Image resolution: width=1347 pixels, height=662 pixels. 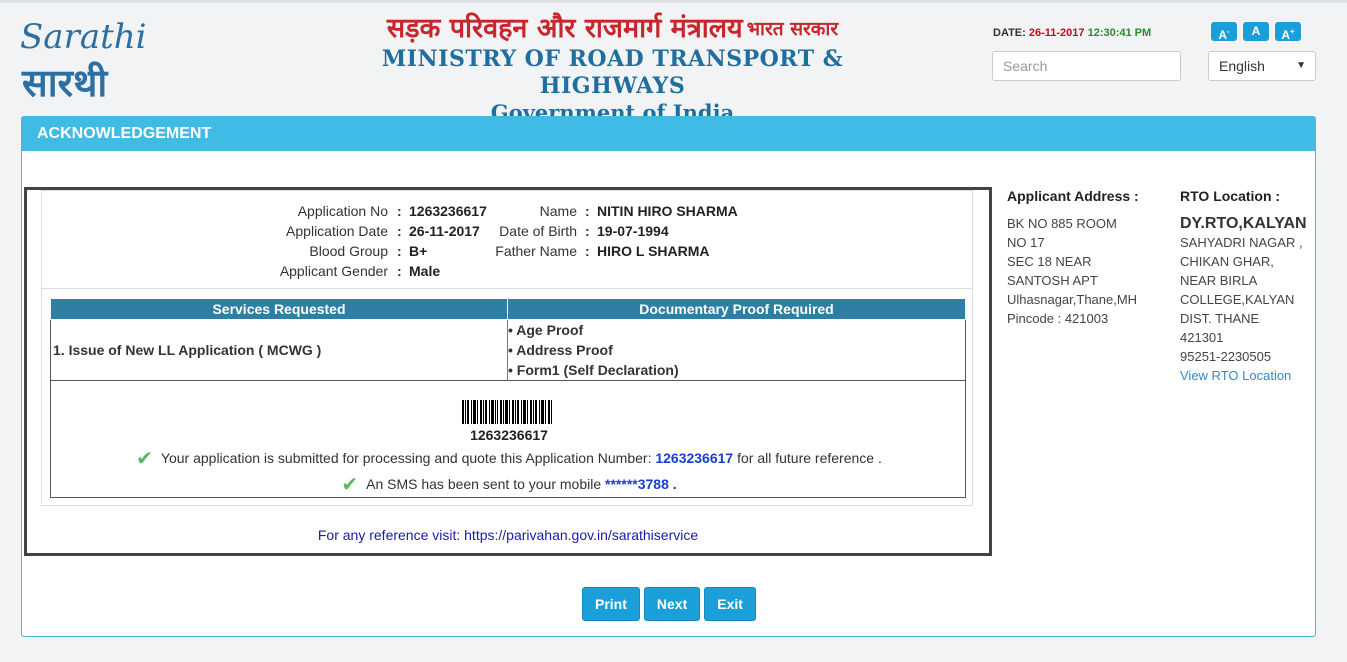 What do you see at coordinates (560, 350) in the screenshot?
I see `list-item: • Address Proof` at bounding box center [560, 350].